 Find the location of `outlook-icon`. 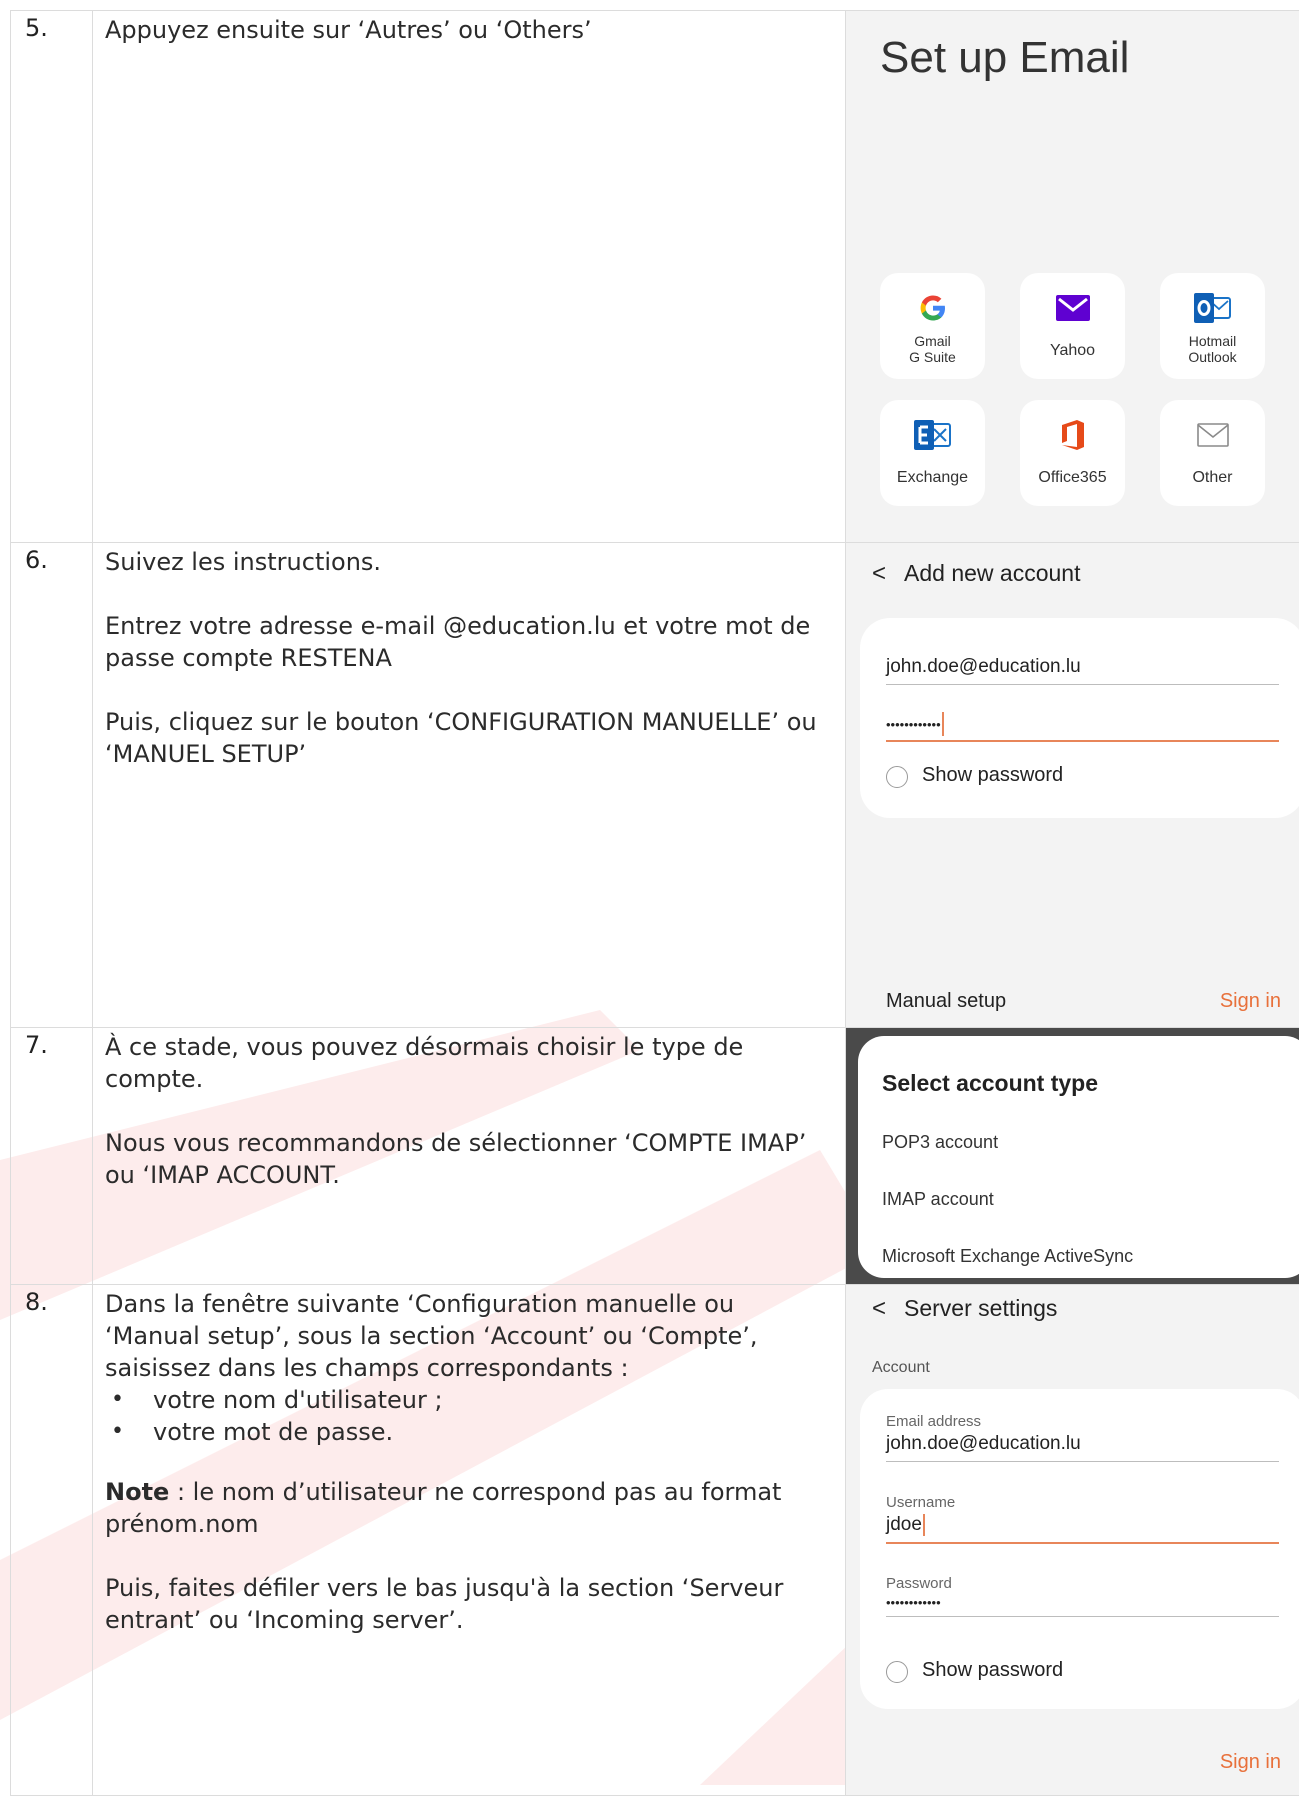

outlook-icon is located at coordinates (1212, 308).